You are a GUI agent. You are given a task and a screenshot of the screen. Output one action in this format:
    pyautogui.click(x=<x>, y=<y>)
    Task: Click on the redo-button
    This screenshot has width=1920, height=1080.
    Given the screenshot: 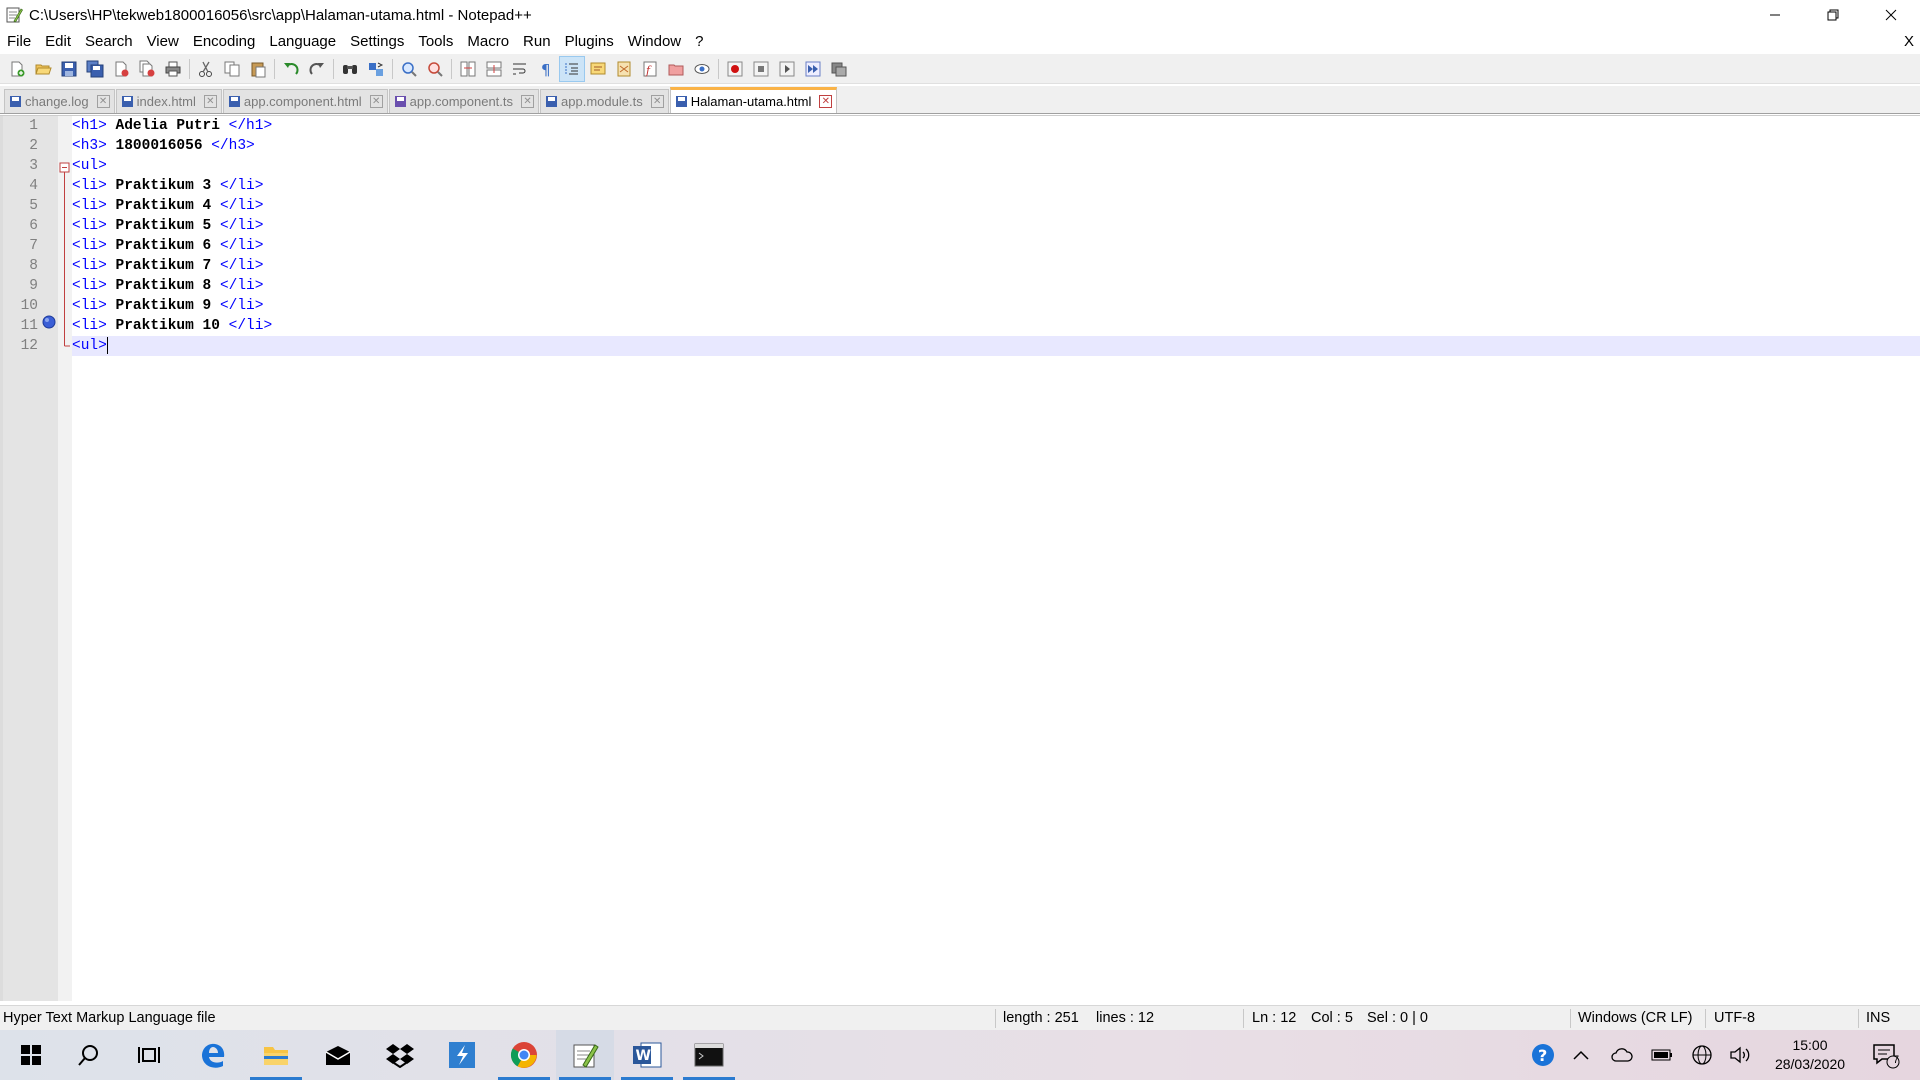 What is the action you would take?
    pyautogui.click(x=317, y=69)
    